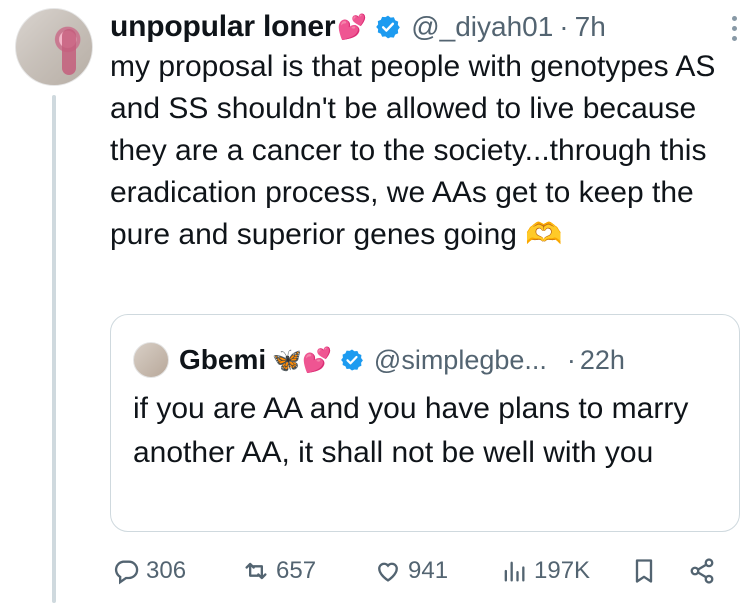  I want to click on reply-count: 306, so click(166, 570).